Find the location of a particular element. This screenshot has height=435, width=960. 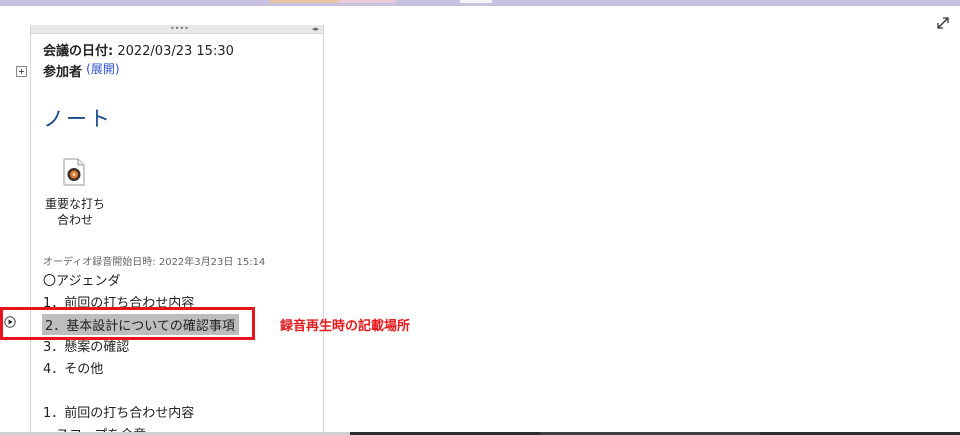

note-line-item-4: 4．その他 is located at coordinates (73, 367).